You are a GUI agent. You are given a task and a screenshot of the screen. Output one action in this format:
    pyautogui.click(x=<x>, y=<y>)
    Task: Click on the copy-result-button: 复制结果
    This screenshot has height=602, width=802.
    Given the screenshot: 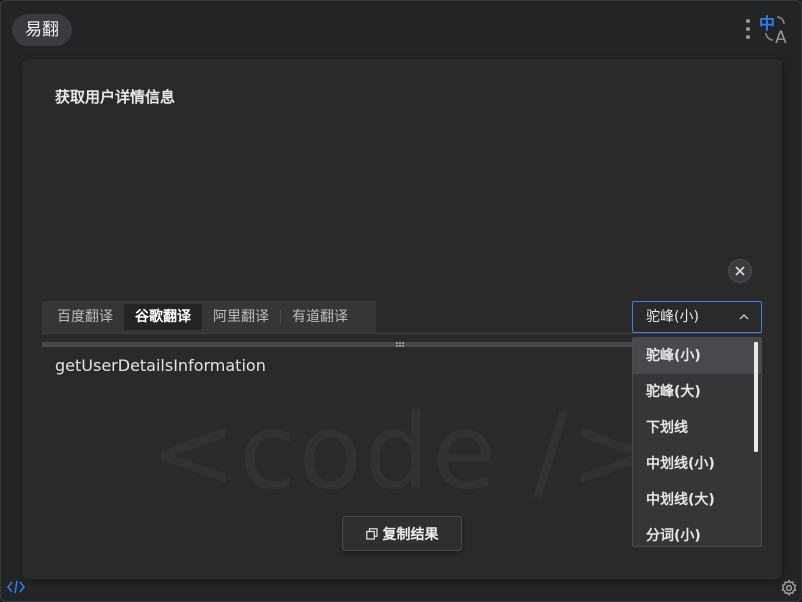 What is the action you would take?
    pyautogui.click(x=402, y=533)
    